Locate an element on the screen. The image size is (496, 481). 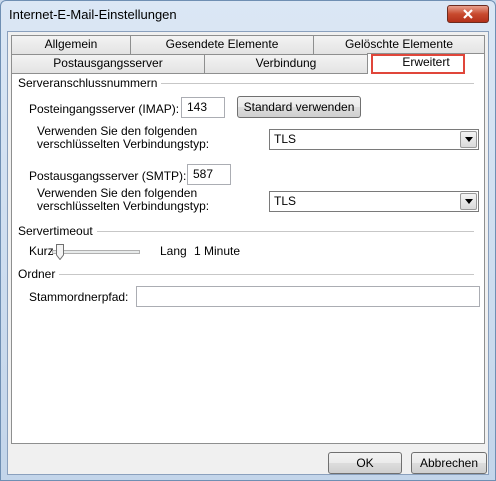
title-bar: Internet-E-Mail-Einstellungen is located at coordinates (248, 15).